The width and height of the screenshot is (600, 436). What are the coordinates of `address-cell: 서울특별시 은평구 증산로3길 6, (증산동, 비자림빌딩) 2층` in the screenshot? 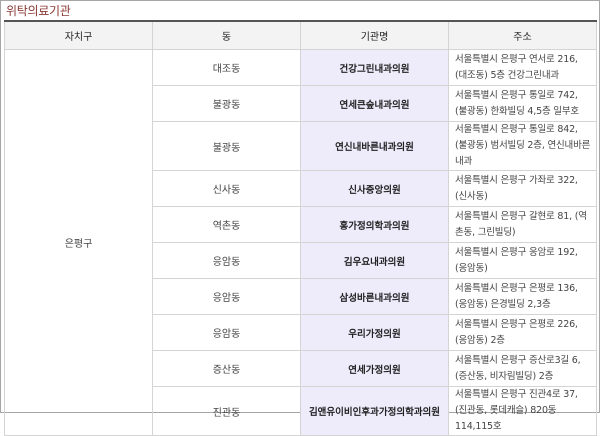 It's located at (522, 368).